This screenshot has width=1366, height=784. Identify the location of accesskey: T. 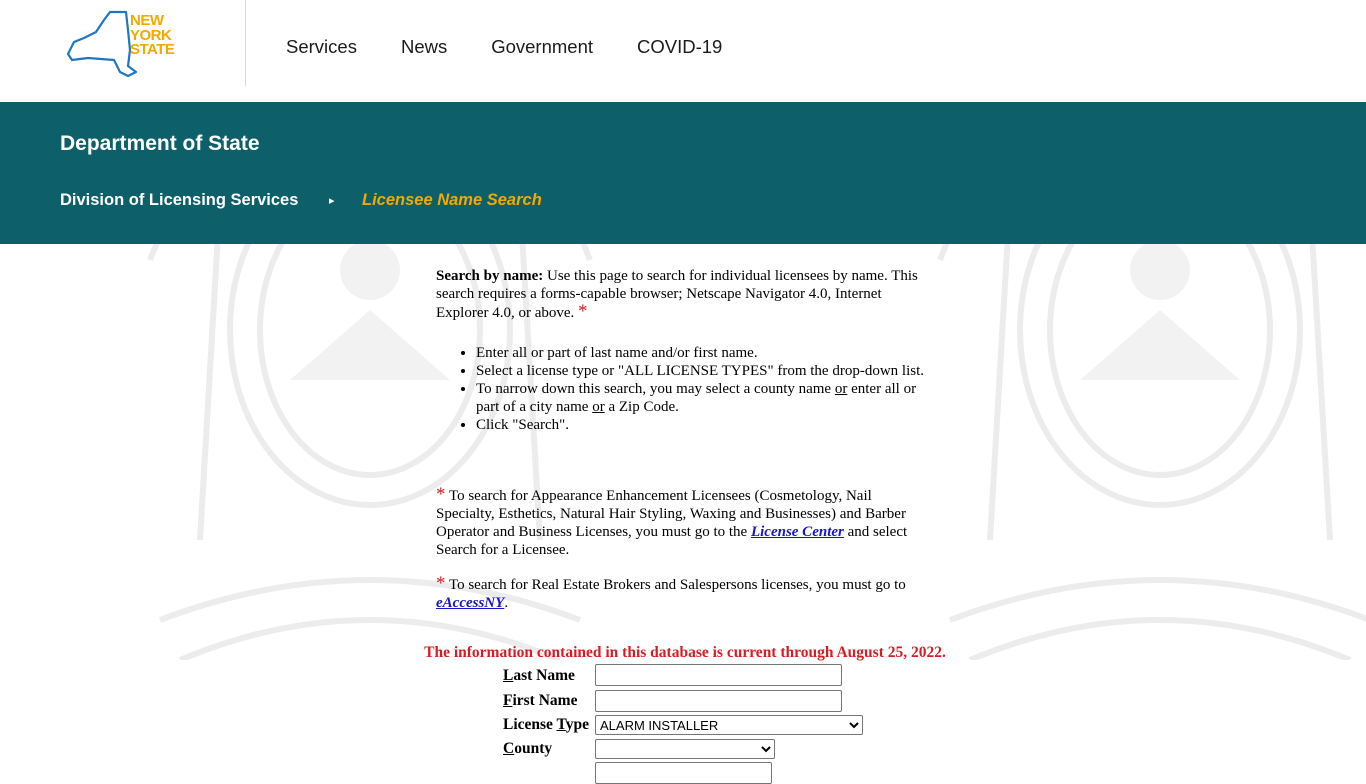
(561, 724).